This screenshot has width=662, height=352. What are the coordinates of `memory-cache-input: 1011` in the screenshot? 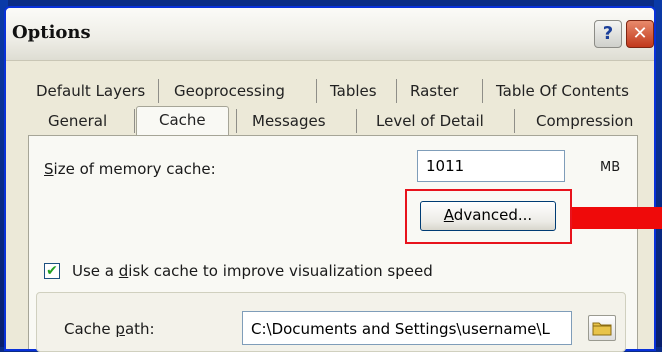 It's located at (491, 166).